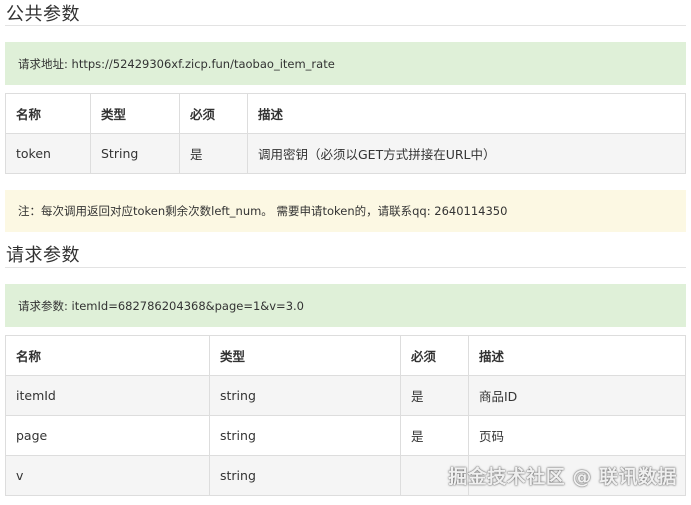 This screenshot has width=691, height=505. What do you see at coordinates (345, 25) in the screenshot?
I see `public-params-divider` at bounding box center [345, 25].